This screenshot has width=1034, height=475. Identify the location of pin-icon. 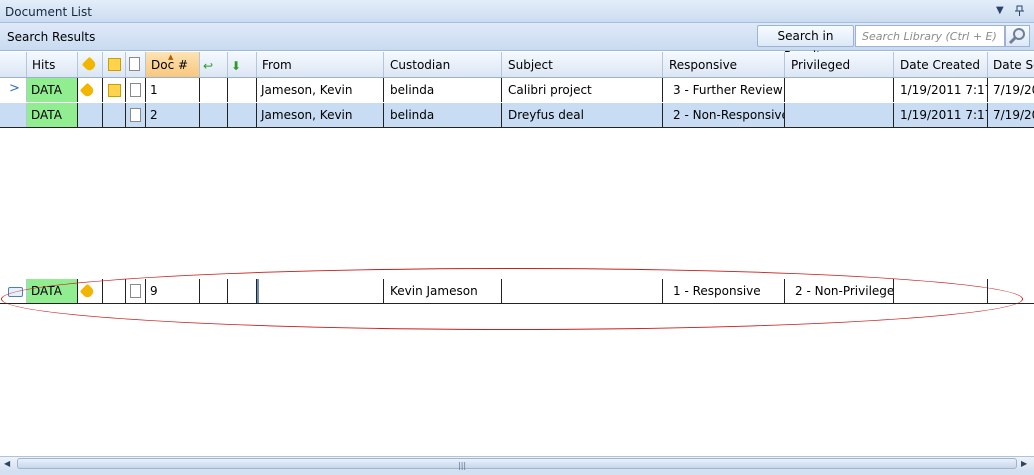
(1019, 12).